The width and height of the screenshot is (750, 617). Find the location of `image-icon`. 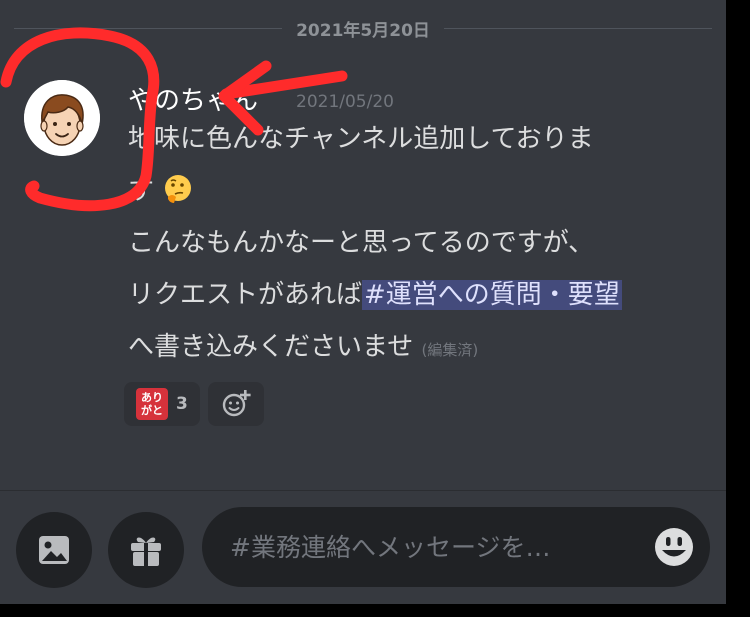

image-icon is located at coordinates (54, 550).